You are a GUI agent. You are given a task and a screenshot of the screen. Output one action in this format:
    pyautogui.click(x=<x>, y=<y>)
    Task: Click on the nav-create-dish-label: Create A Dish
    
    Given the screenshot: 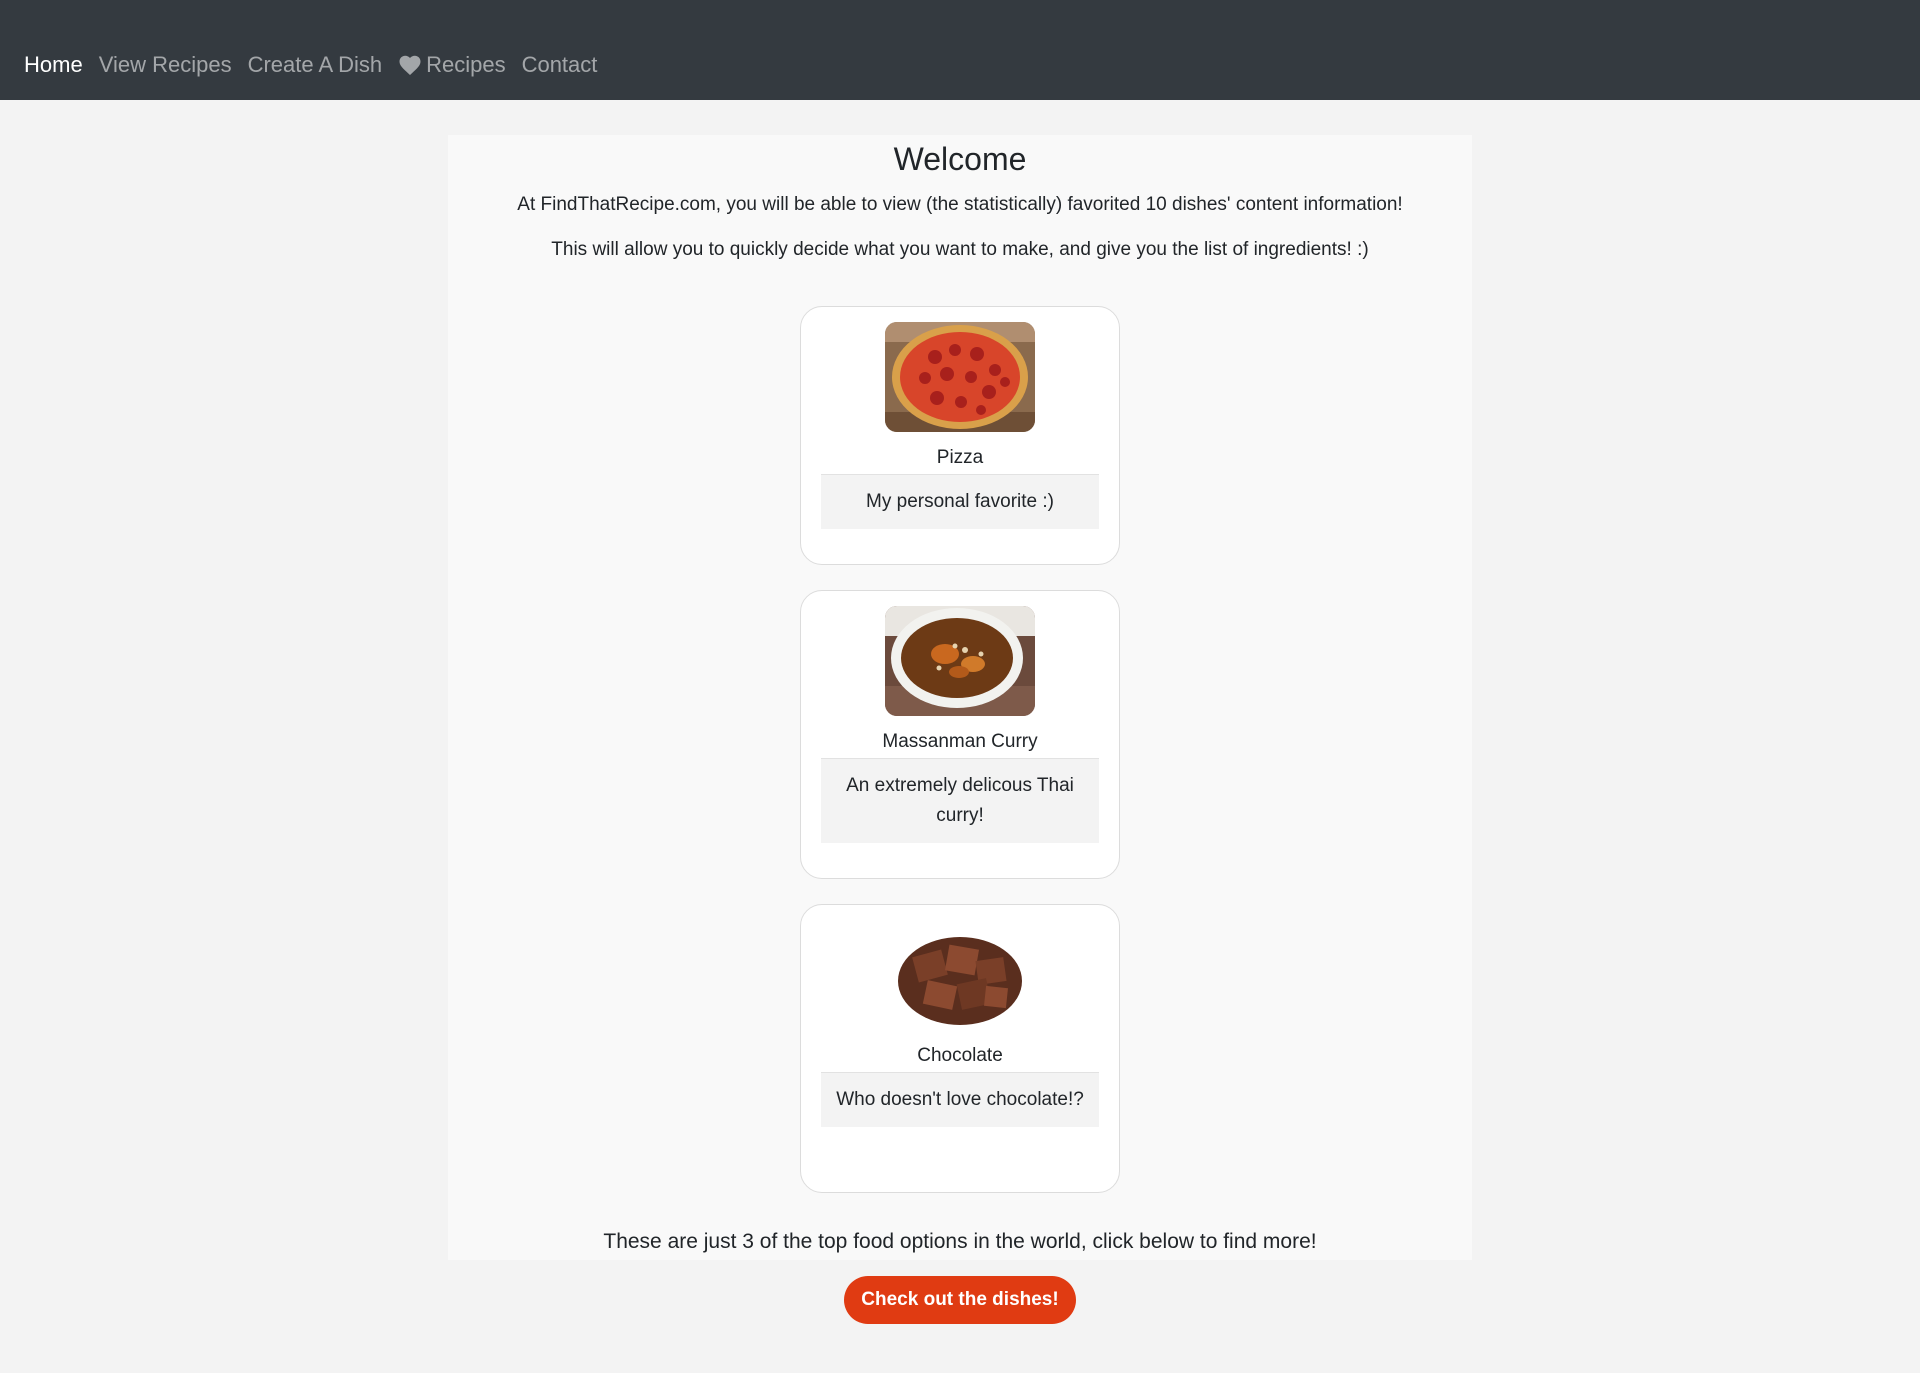 What is the action you would take?
    pyautogui.click(x=315, y=64)
    